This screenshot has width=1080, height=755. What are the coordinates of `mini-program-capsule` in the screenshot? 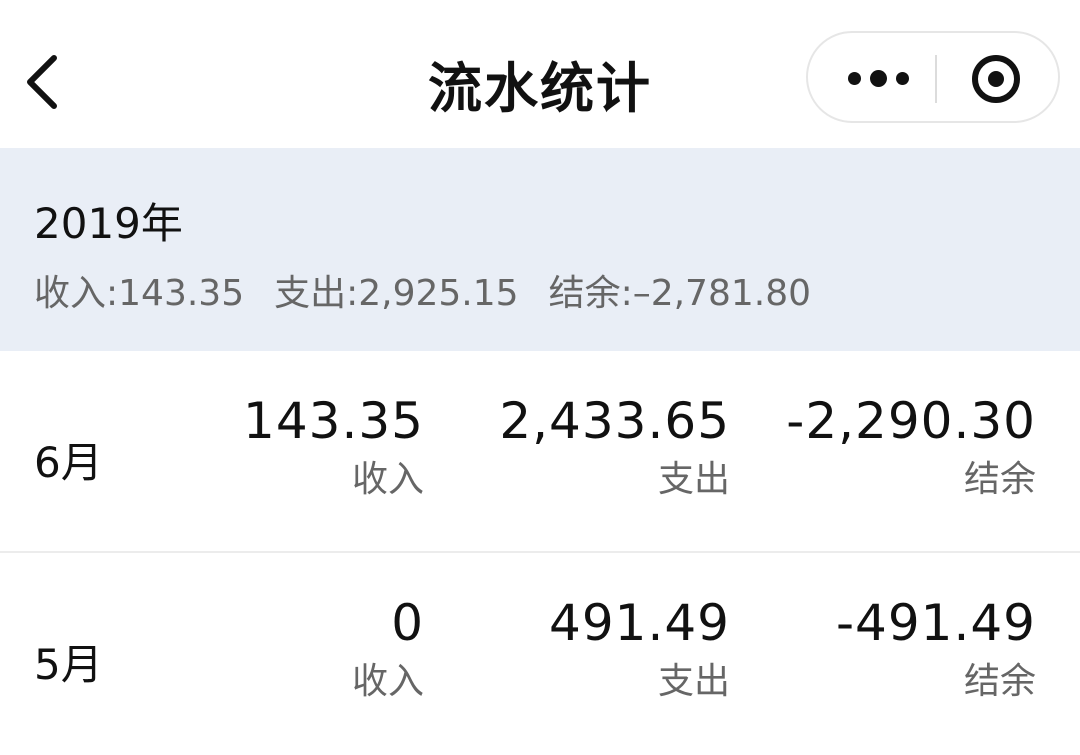 It's located at (933, 77).